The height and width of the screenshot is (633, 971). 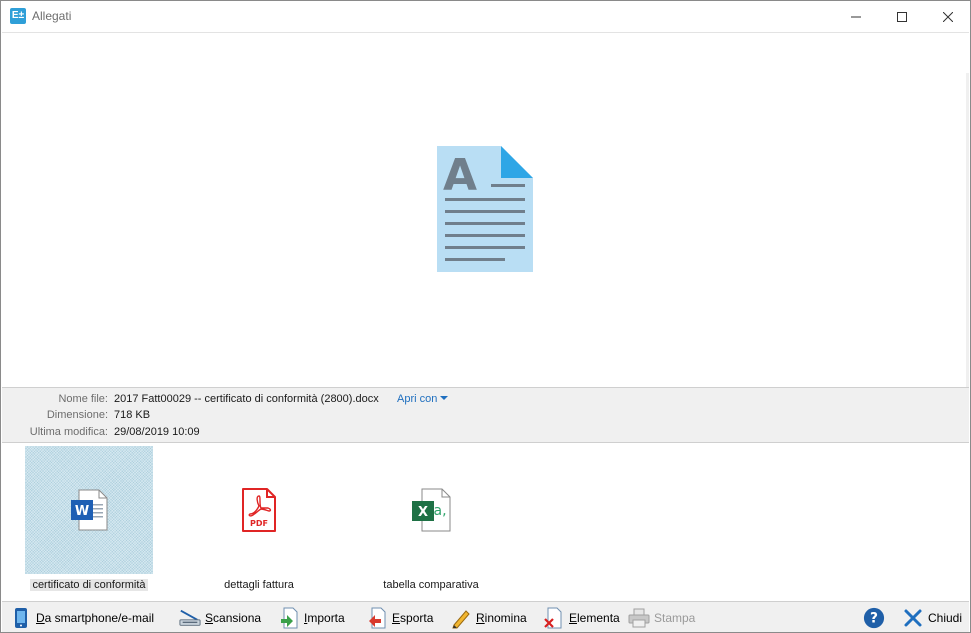 I want to click on file-tile-pdf: PDF dettagli fattura, so click(x=259, y=520).